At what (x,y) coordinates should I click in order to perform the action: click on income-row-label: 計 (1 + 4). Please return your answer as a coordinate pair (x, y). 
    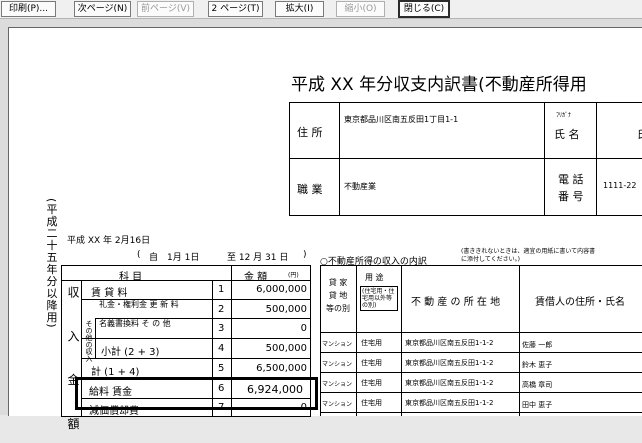
    Looking at the image, I should click on (115, 372).